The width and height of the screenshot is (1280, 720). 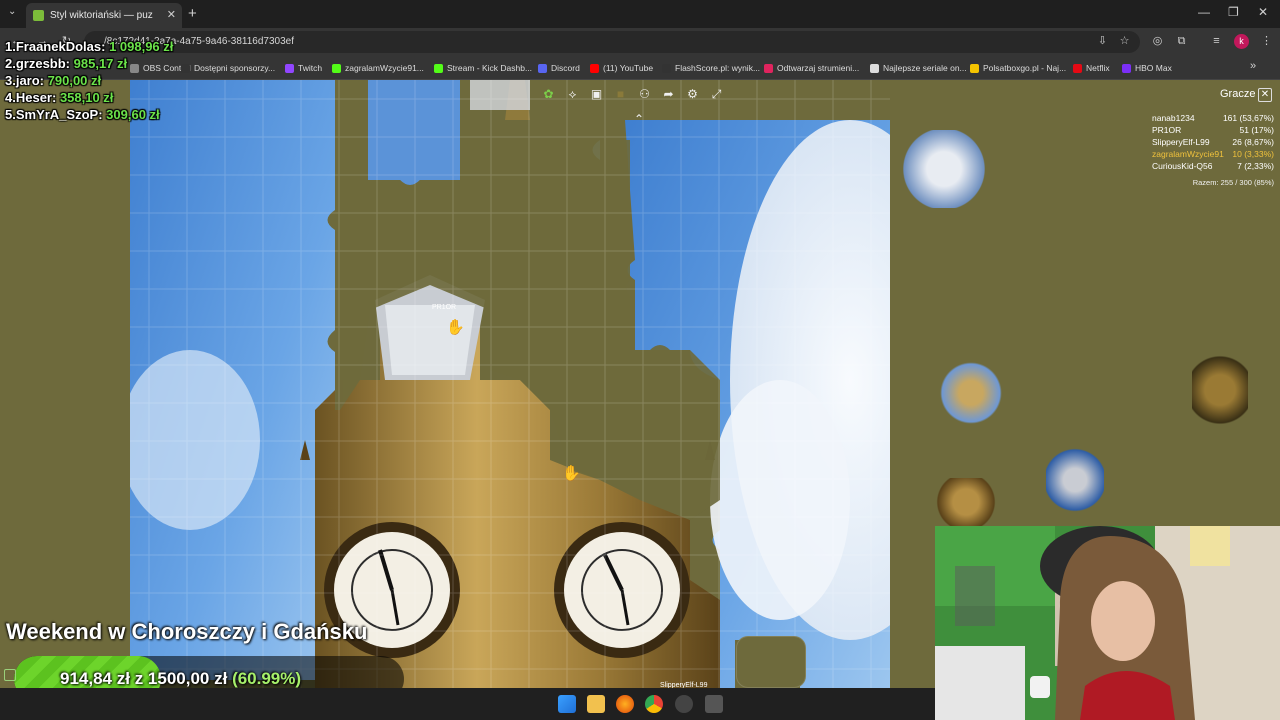 I want to click on player-name: PR1OR, so click(x=1167, y=130).